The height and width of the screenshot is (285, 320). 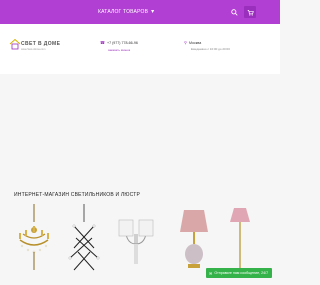 I want to click on chat-widget-button: ✉ Отправьте нам сообщение, 24/7, so click(x=239, y=273).